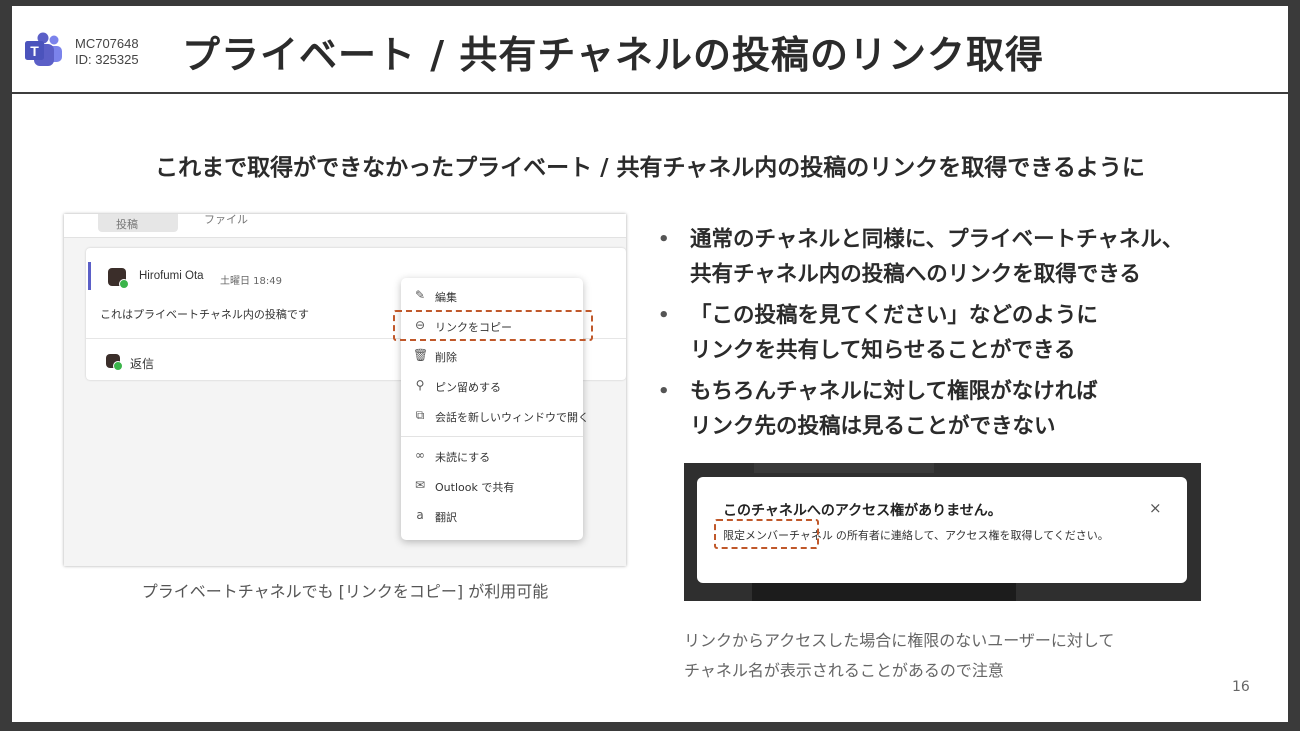 Image resolution: width=1300 pixels, height=731 pixels. I want to click on menu-item-edit: ✎ 編集, so click(492, 296).